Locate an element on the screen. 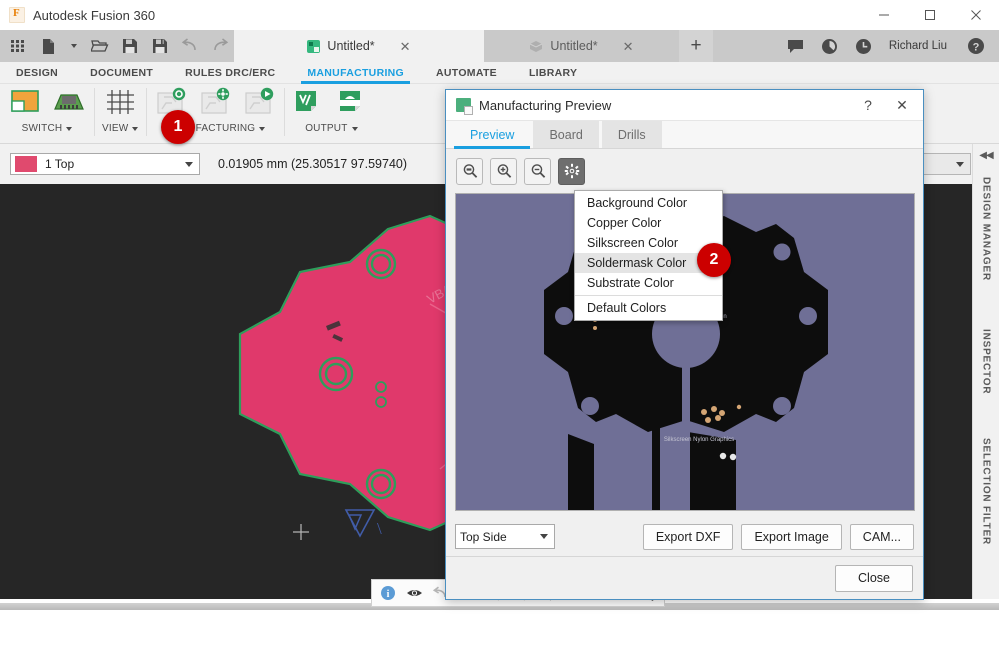 The height and width of the screenshot is (645, 999). ribbon-menu-automate: AUTOMATE is located at coordinates (466, 73).